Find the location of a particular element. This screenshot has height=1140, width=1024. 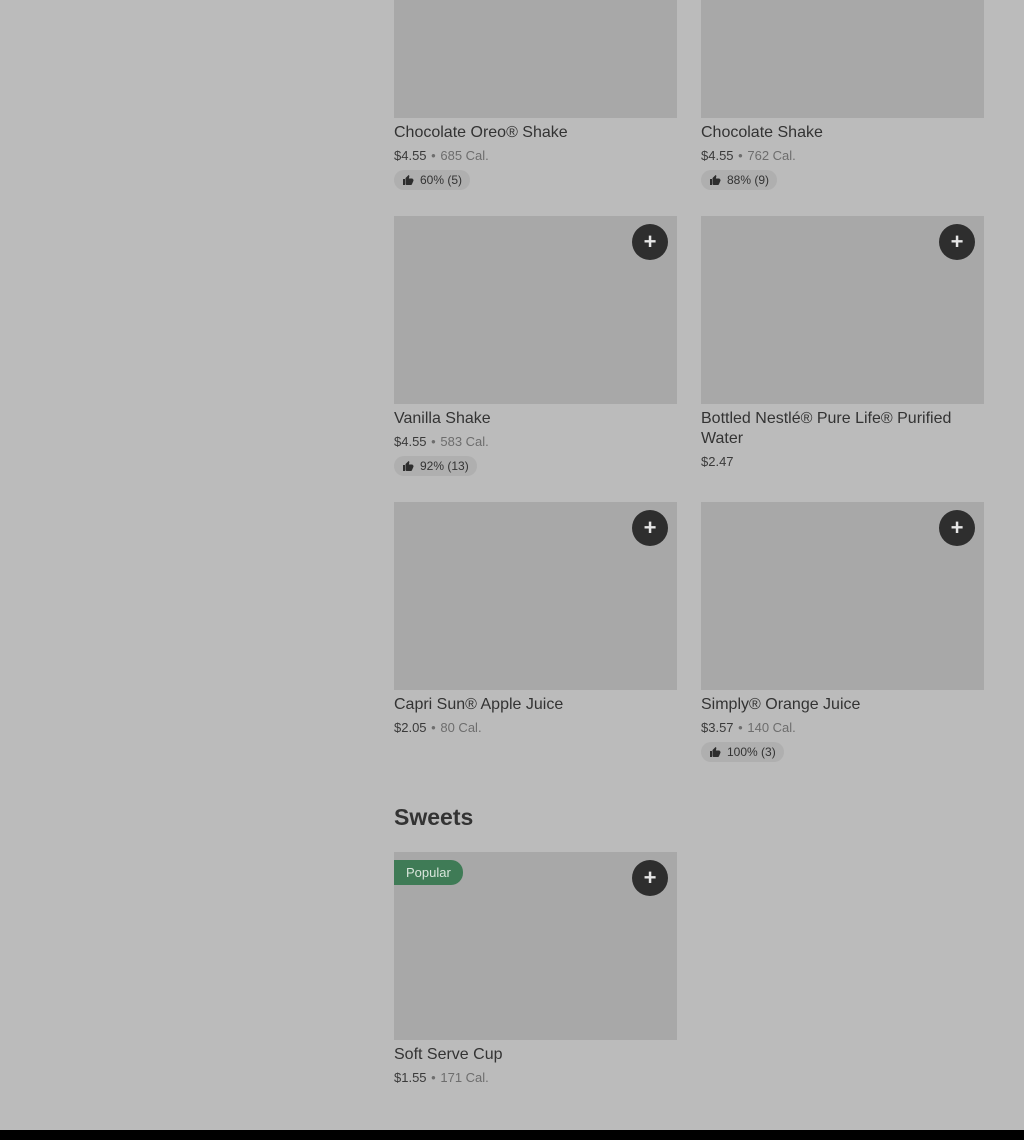

item-name: Simply® Orange Juice is located at coordinates (781, 704).